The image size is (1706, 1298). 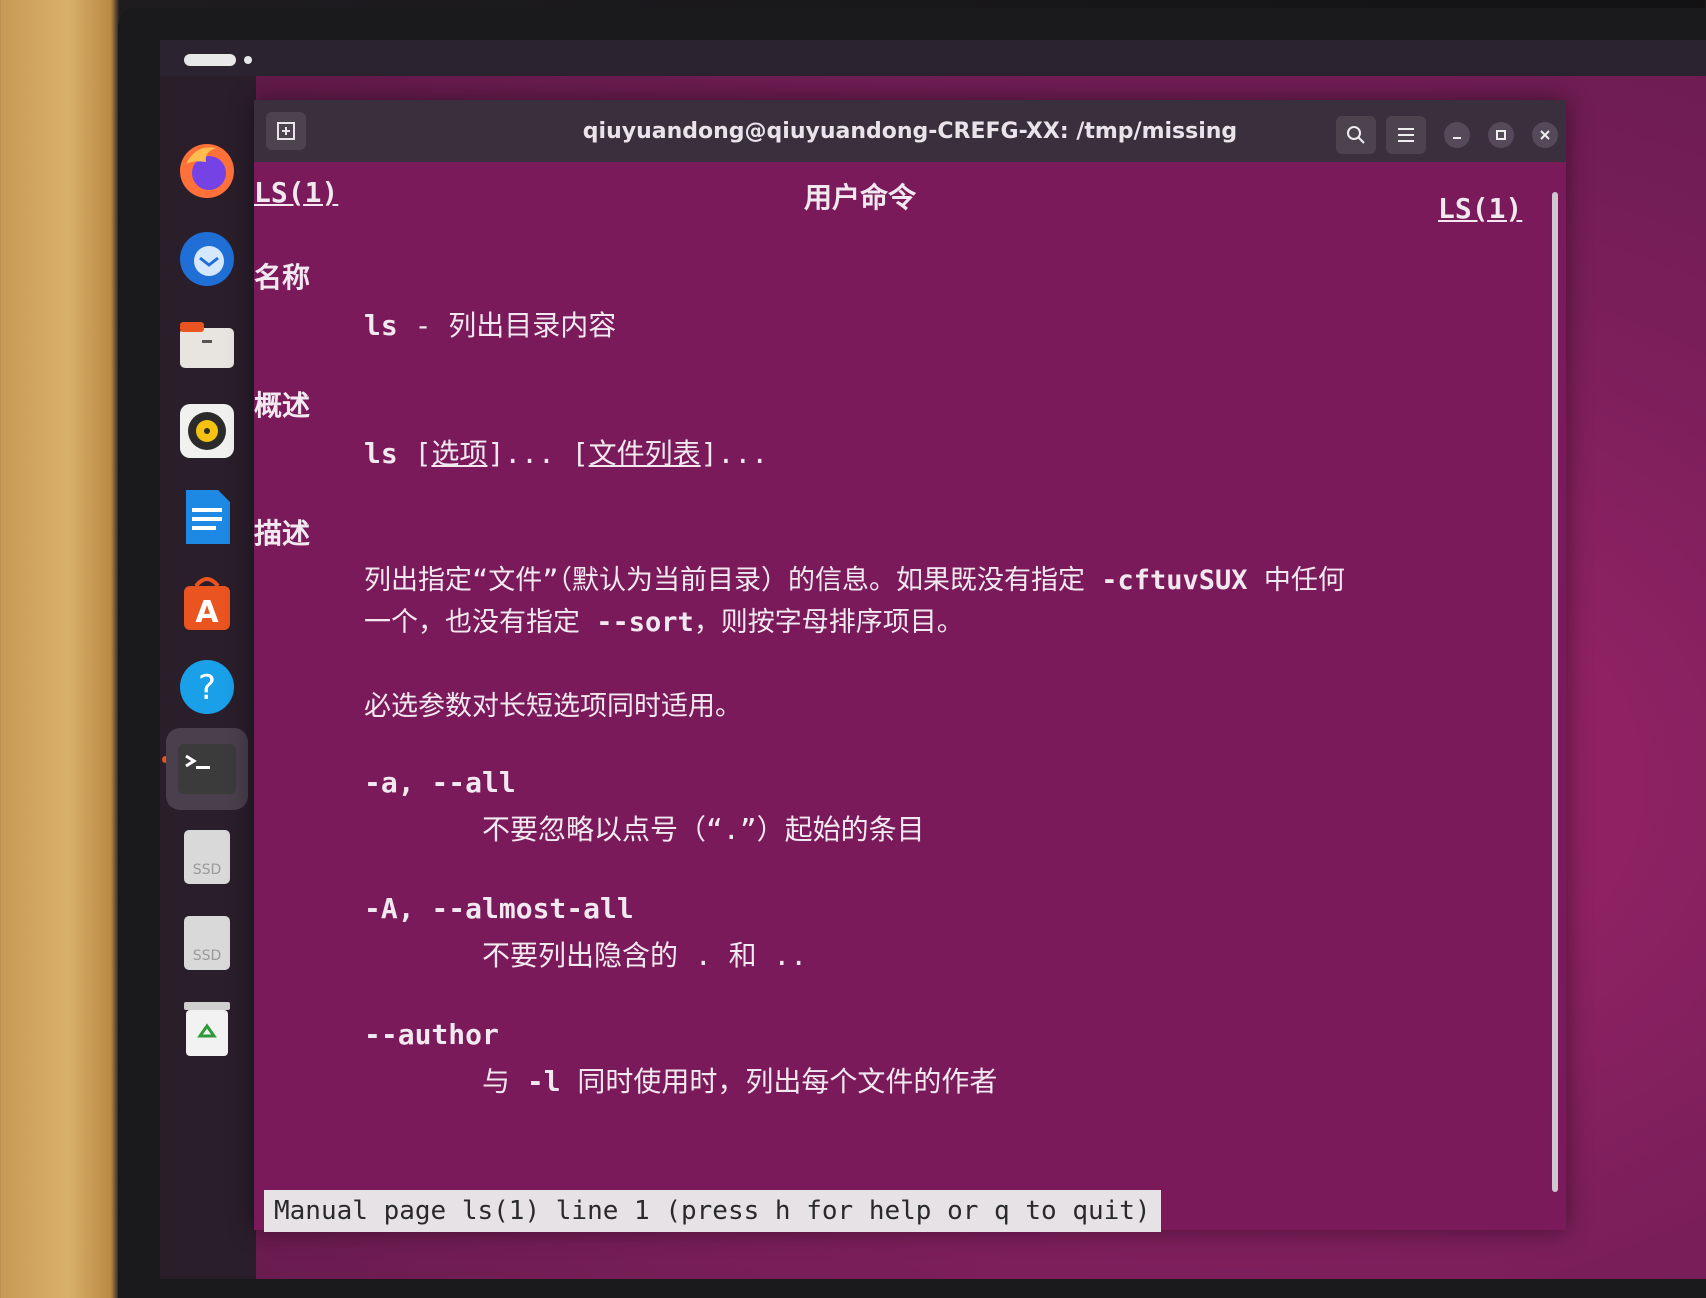 What do you see at coordinates (499, 908) in the screenshot?
I see `option-flag-almost-all: -A, --almost-all` at bounding box center [499, 908].